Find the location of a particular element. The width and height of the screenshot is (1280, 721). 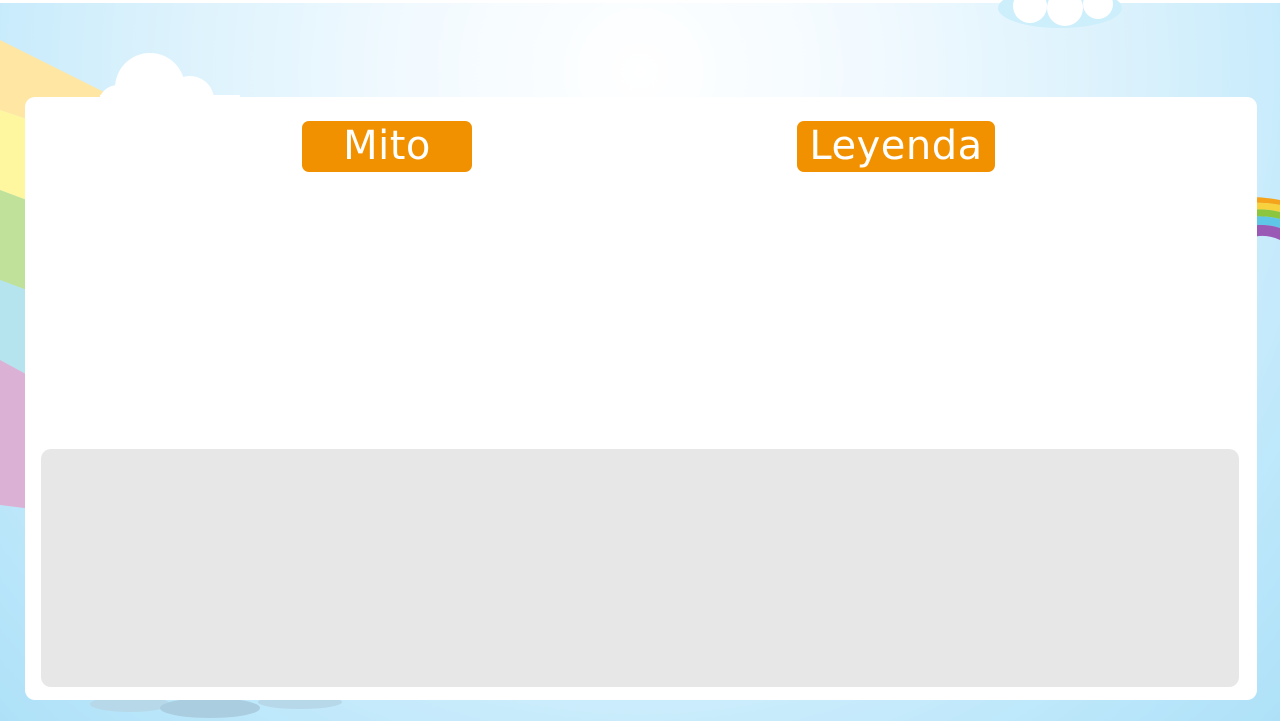

mito-label: Mito is located at coordinates (387, 146).